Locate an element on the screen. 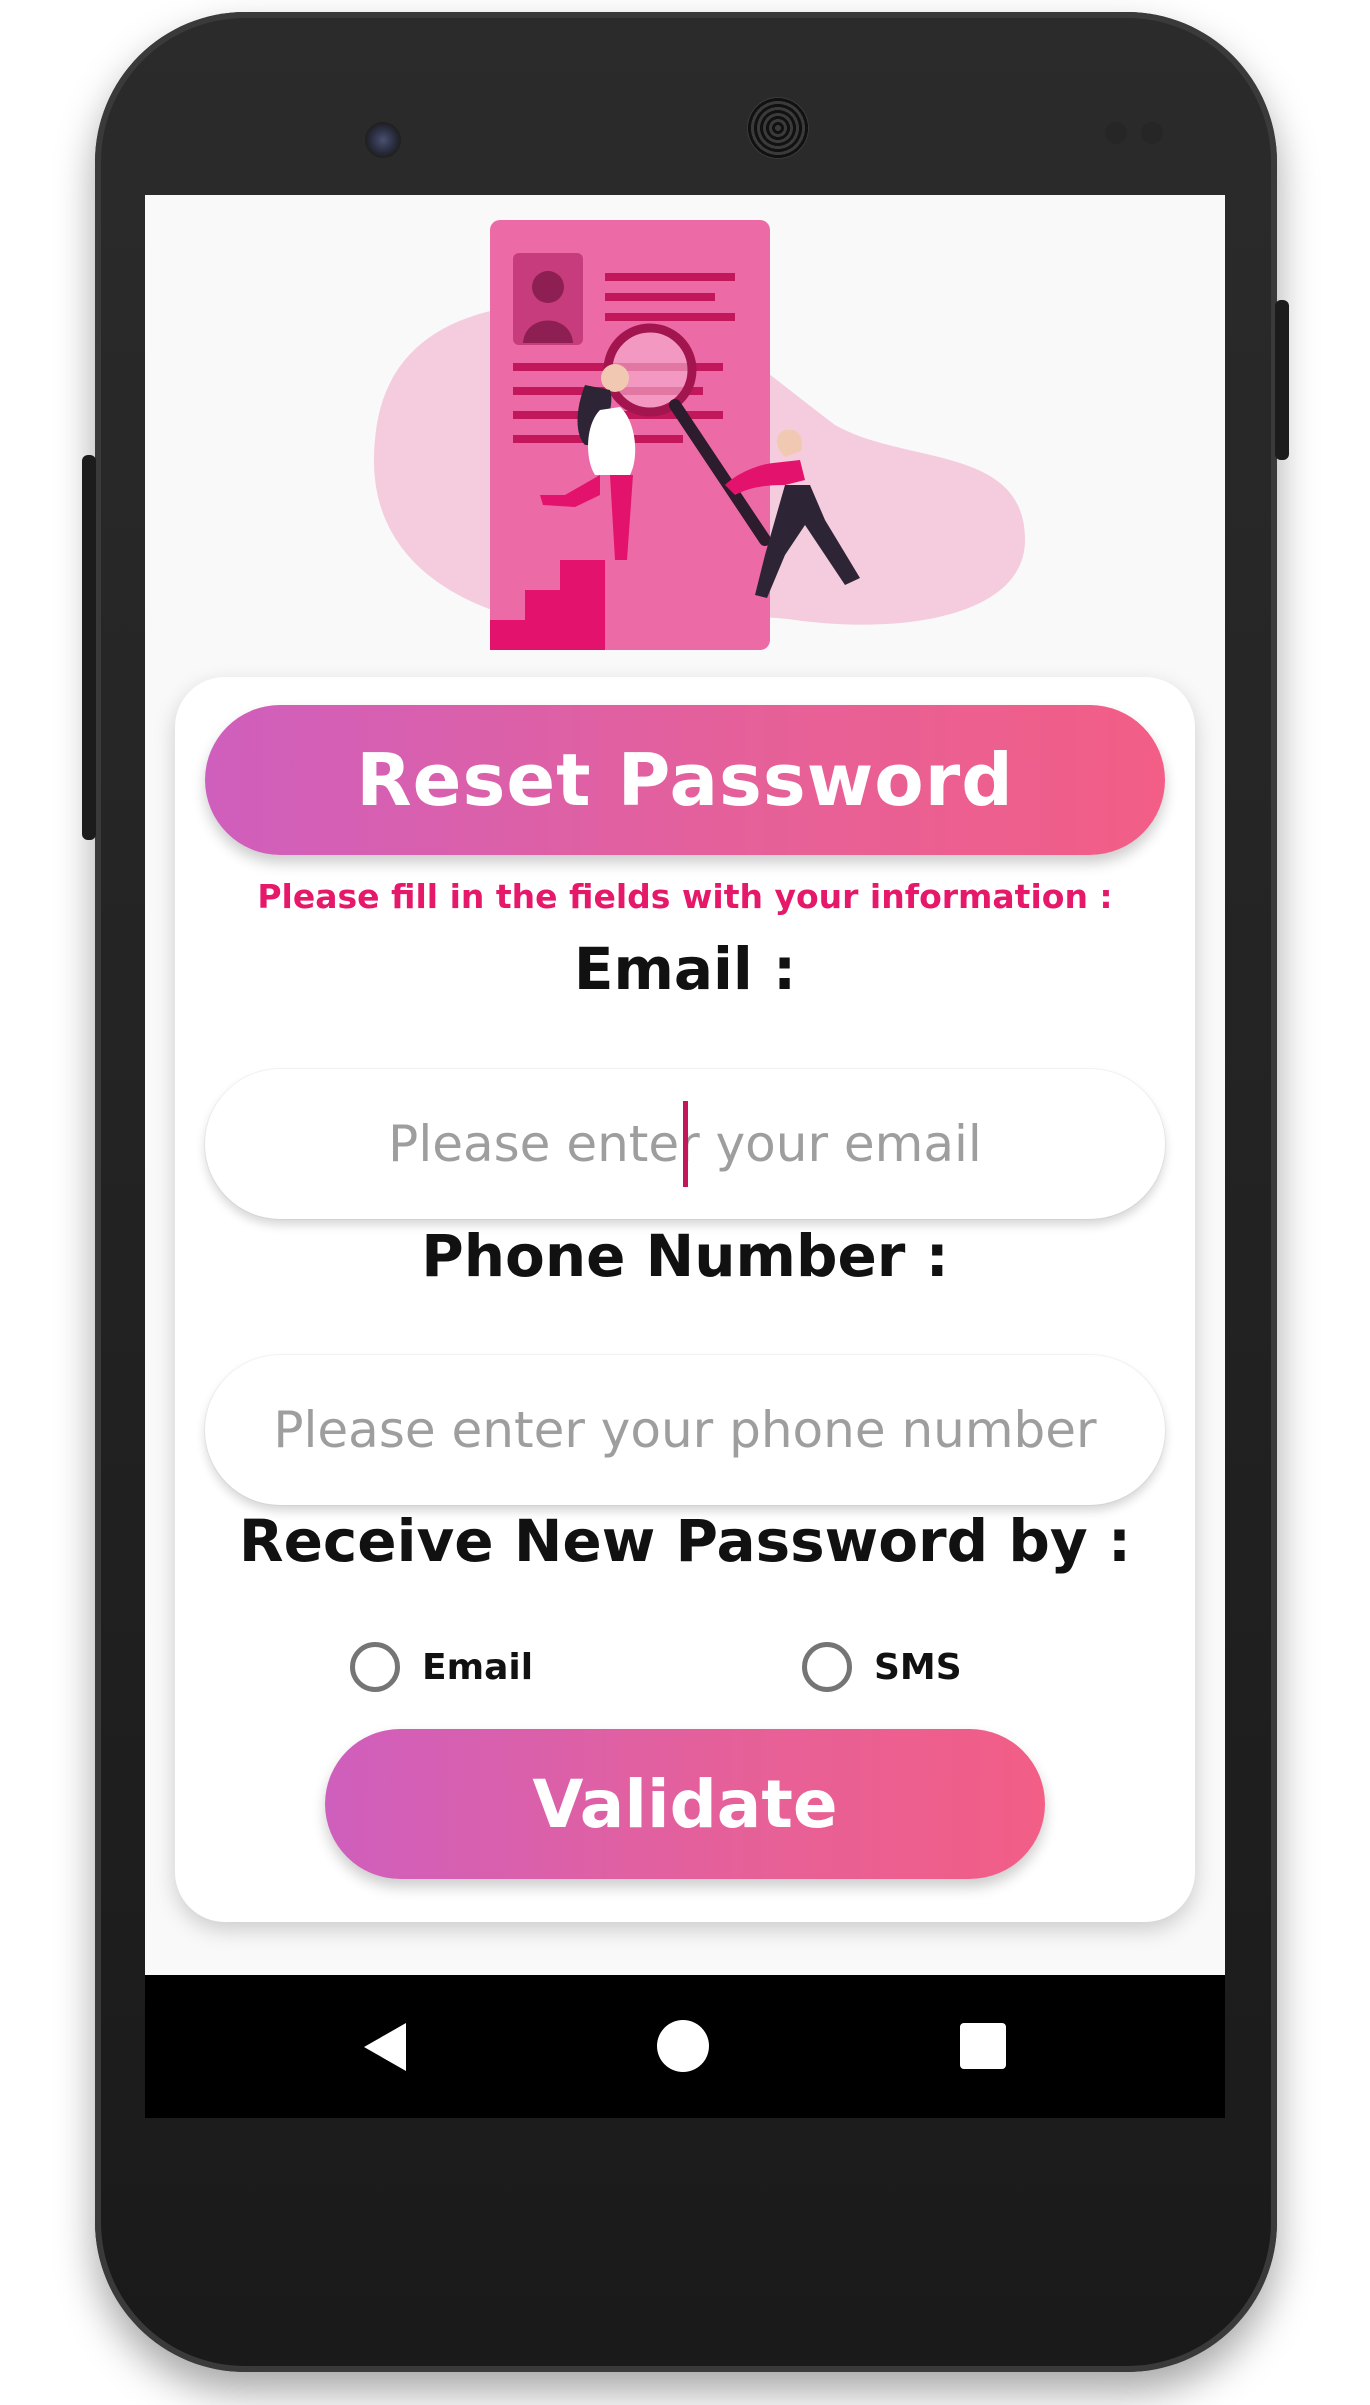  radio-sms: SMS is located at coordinates (882, 1667).